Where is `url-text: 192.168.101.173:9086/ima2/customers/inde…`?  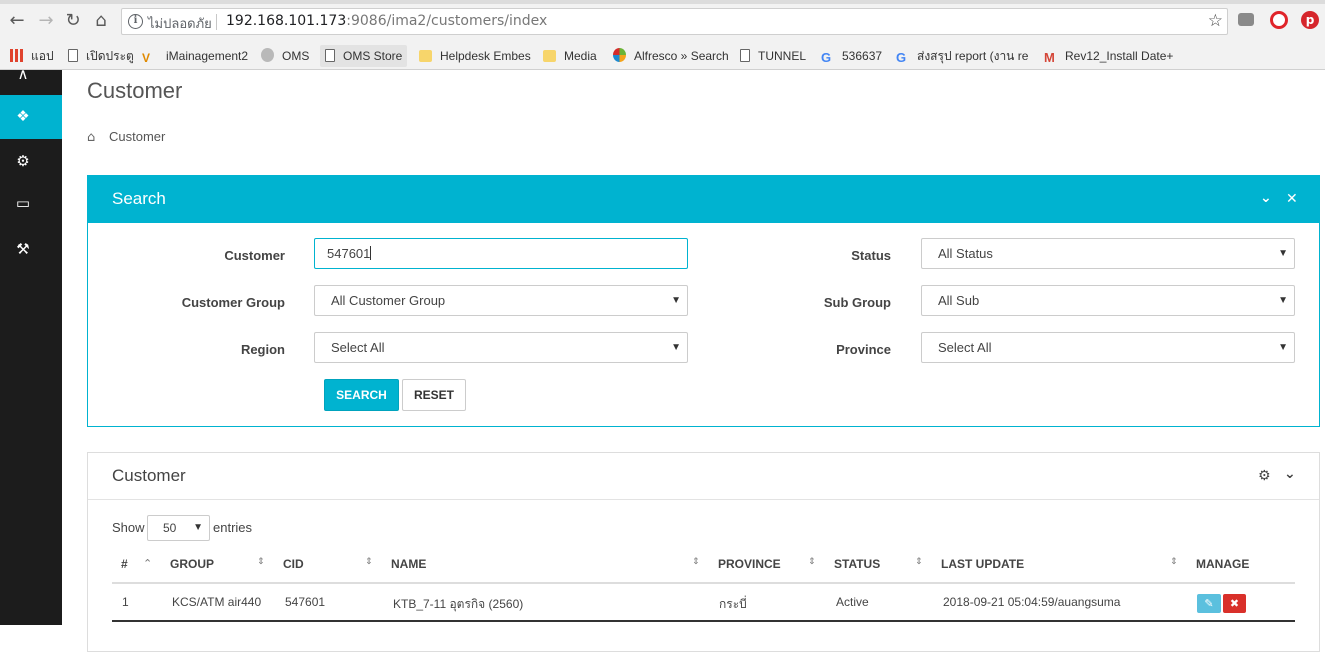 url-text: 192.168.101.173:9086/ima2/customers/inde… is located at coordinates (386, 21).